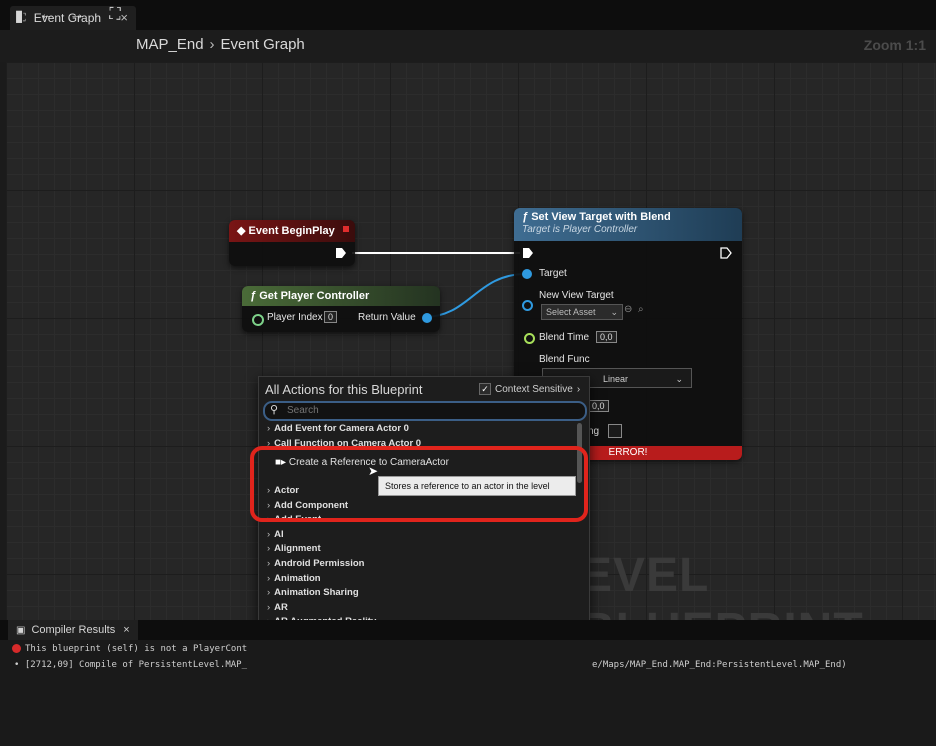 This screenshot has height=746, width=936. Describe the element at coordinates (241, 231) in the screenshot. I see `event-icon: ◆` at that location.